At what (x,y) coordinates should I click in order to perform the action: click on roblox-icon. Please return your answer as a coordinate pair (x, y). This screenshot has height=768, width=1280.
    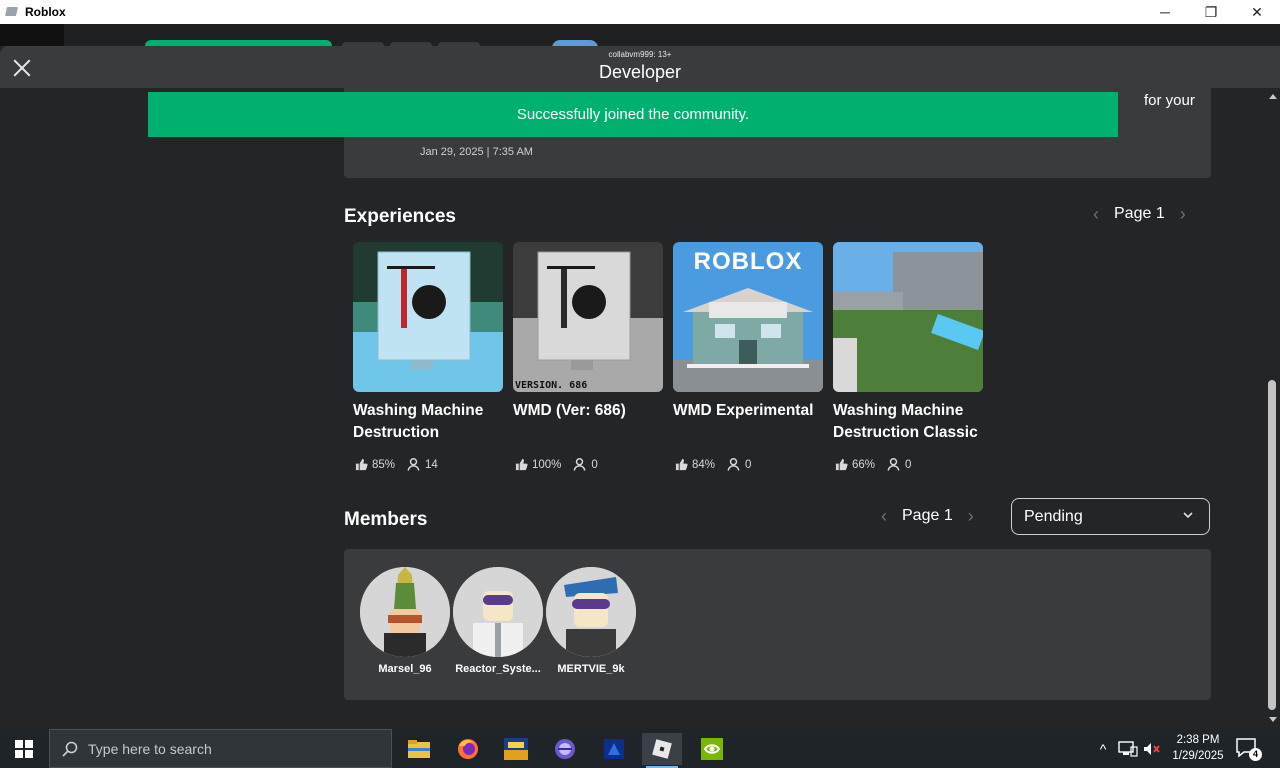
    Looking at the image, I should click on (662, 749).